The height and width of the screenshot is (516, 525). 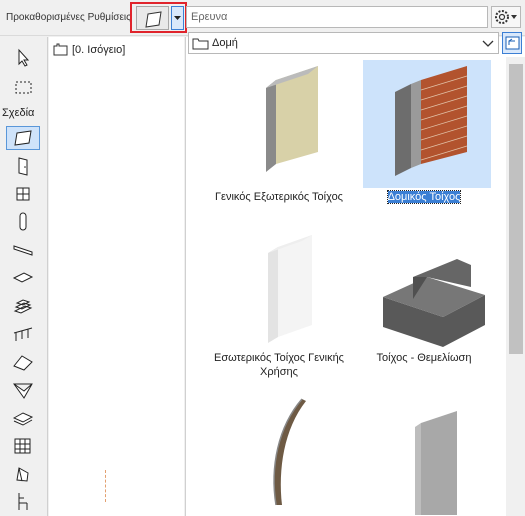 I want to click on column-icon, so click(x=23, y=221).